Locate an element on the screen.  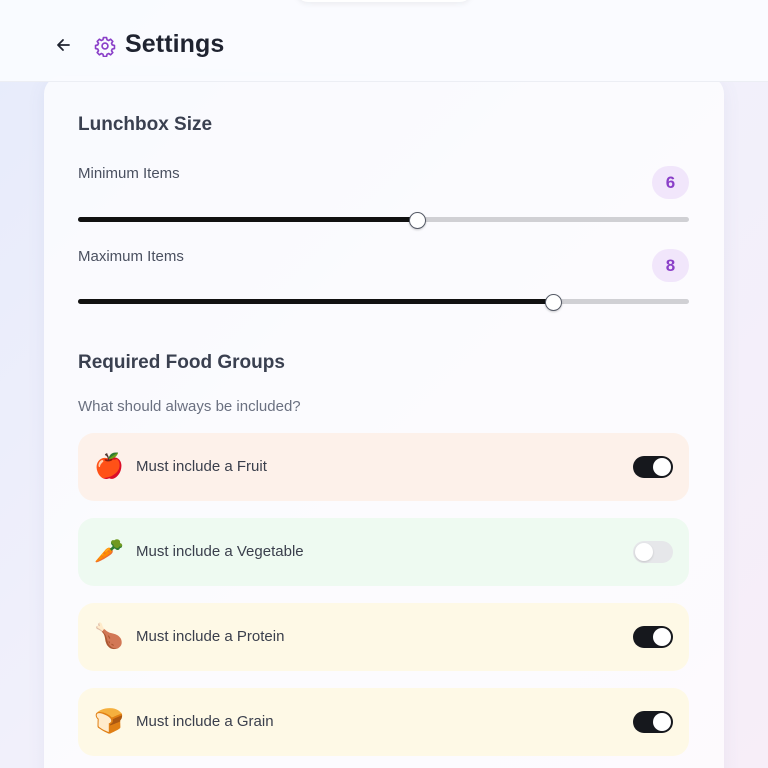
food-groups-subtitle: What should always be included? is located at coordinates (189, 406).